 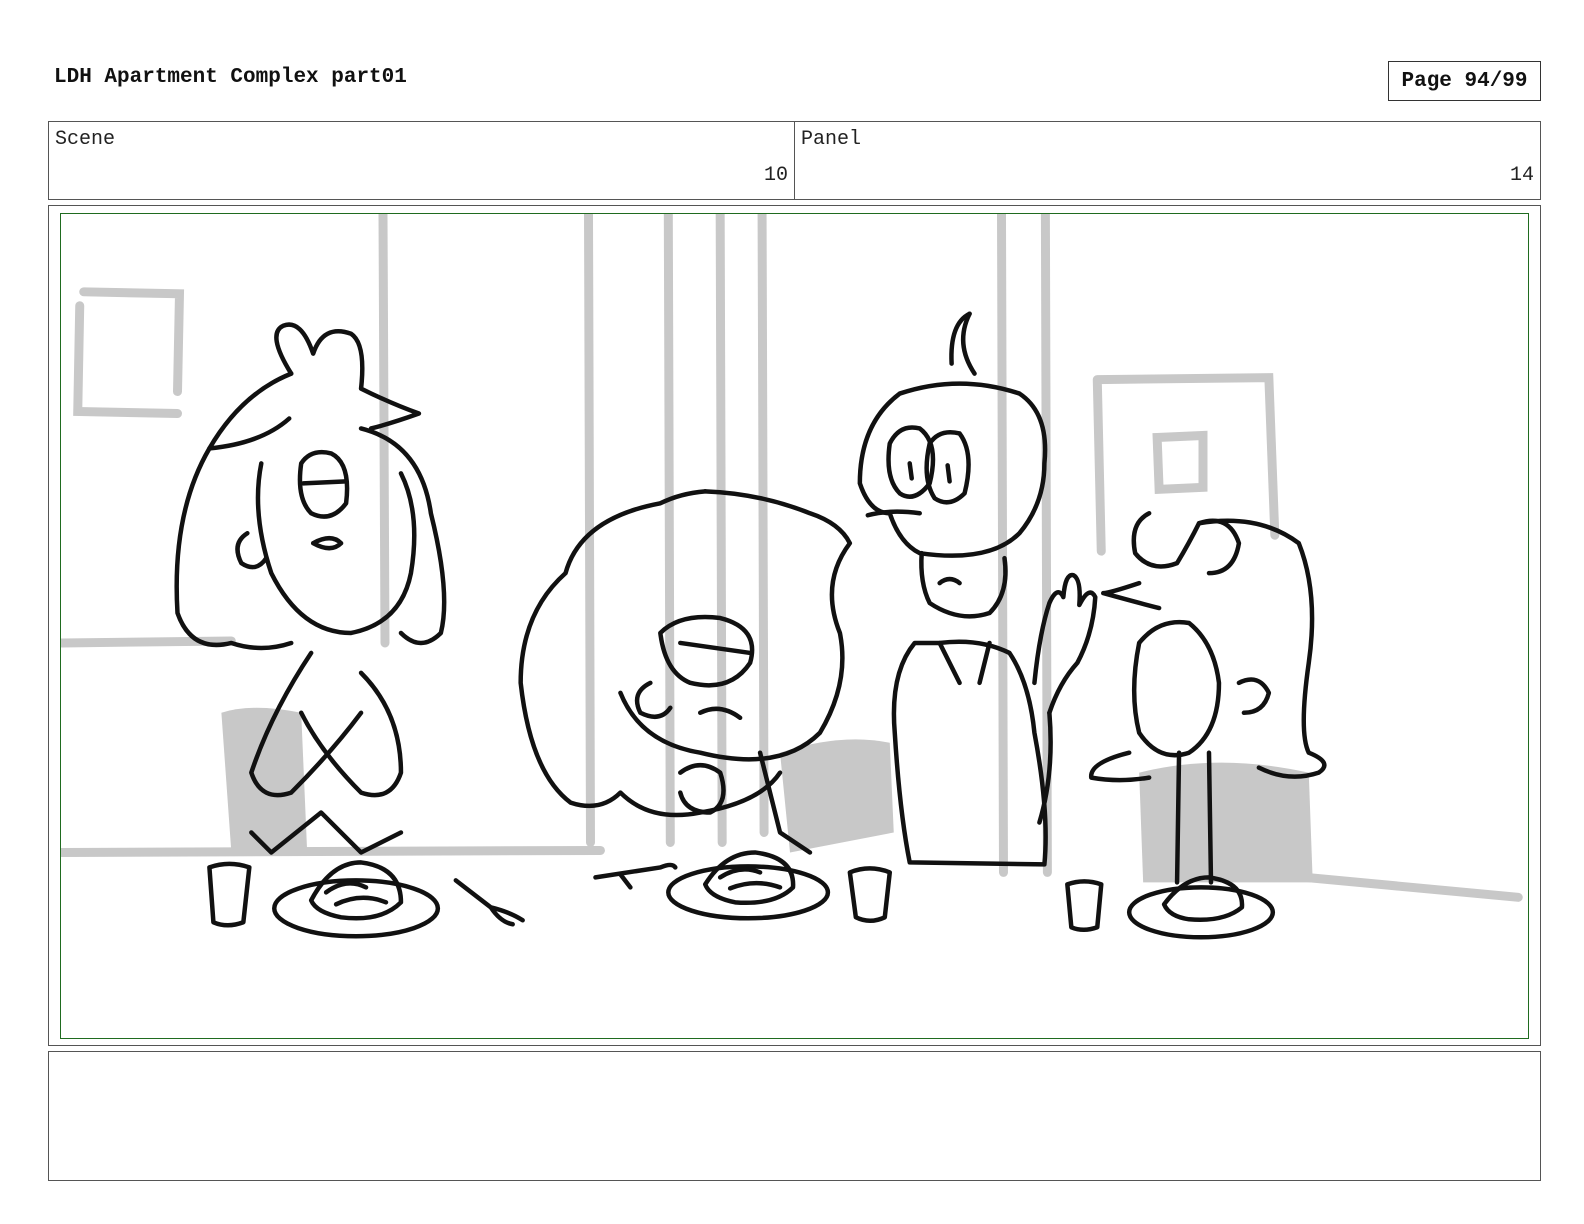 What do you see at coordinates (1167, 160) in the screenshot?
I see `panel-cell: Panel 14` at bounding box center [1167, 160].